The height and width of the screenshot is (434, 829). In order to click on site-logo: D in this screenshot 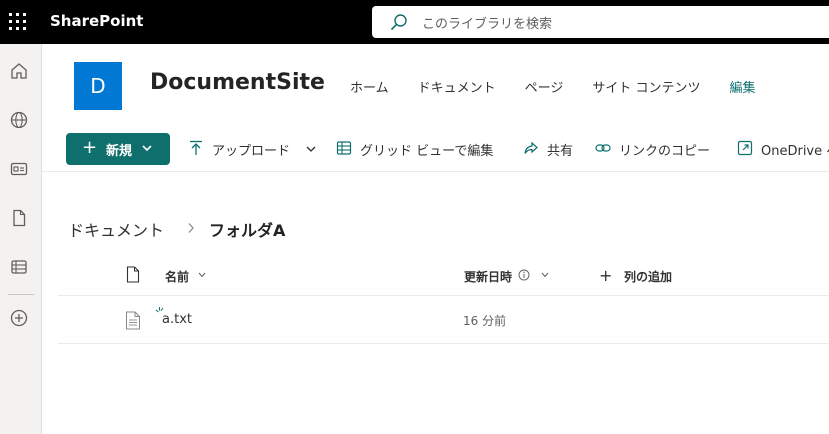, I will do `click(98, 86)`.